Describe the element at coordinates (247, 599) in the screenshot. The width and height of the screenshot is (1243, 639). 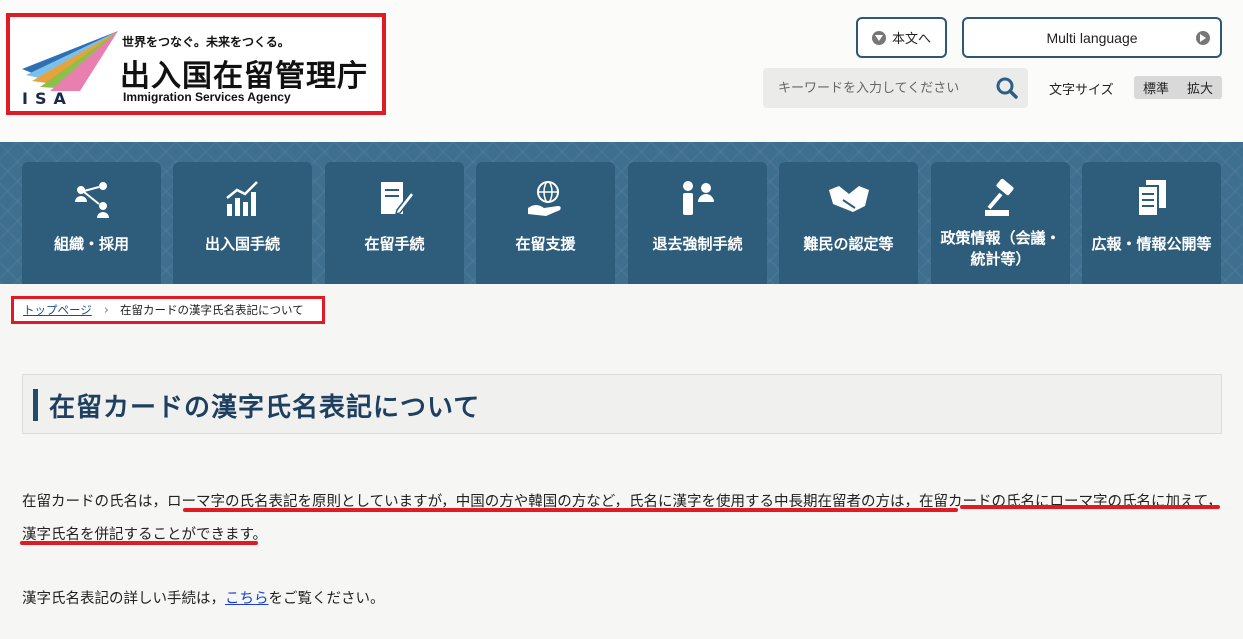
I see `procedure-link: こちら` at that location.